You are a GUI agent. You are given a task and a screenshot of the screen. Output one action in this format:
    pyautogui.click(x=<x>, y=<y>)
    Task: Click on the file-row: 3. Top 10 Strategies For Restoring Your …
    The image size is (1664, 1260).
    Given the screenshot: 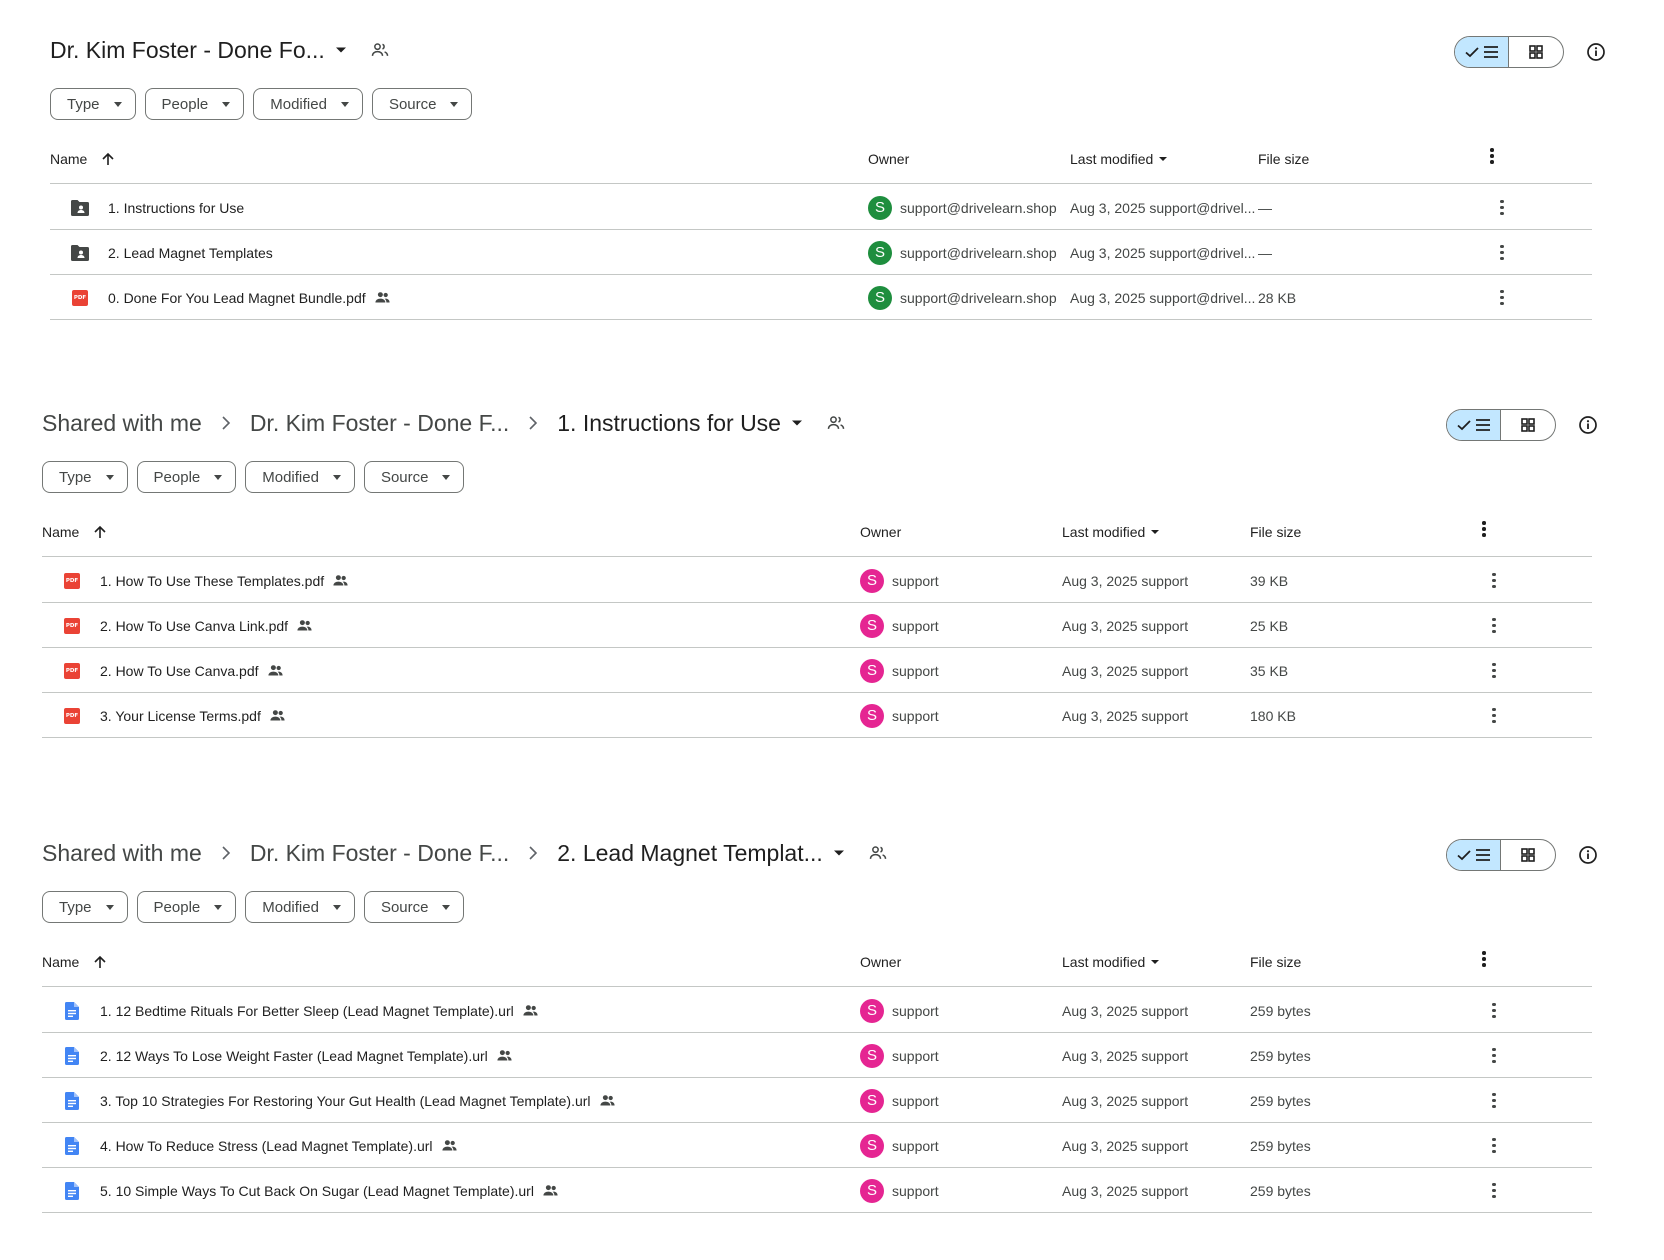 What is the action you would take?
    pyautogui.click(x=817, y=1100)
    